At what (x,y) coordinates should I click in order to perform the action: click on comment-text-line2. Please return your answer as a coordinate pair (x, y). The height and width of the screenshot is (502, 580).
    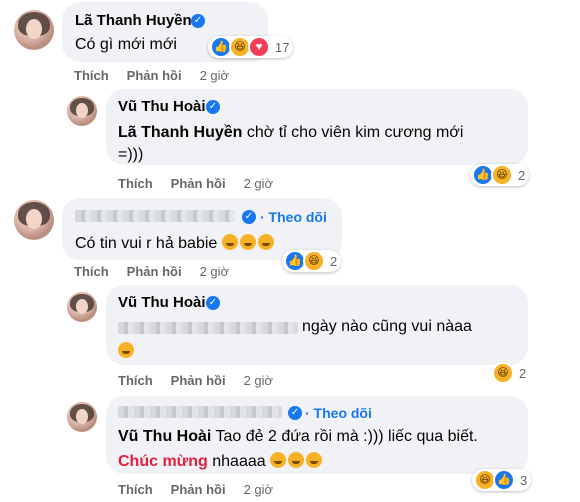
    Looking at the image, I should click on (127, 351).